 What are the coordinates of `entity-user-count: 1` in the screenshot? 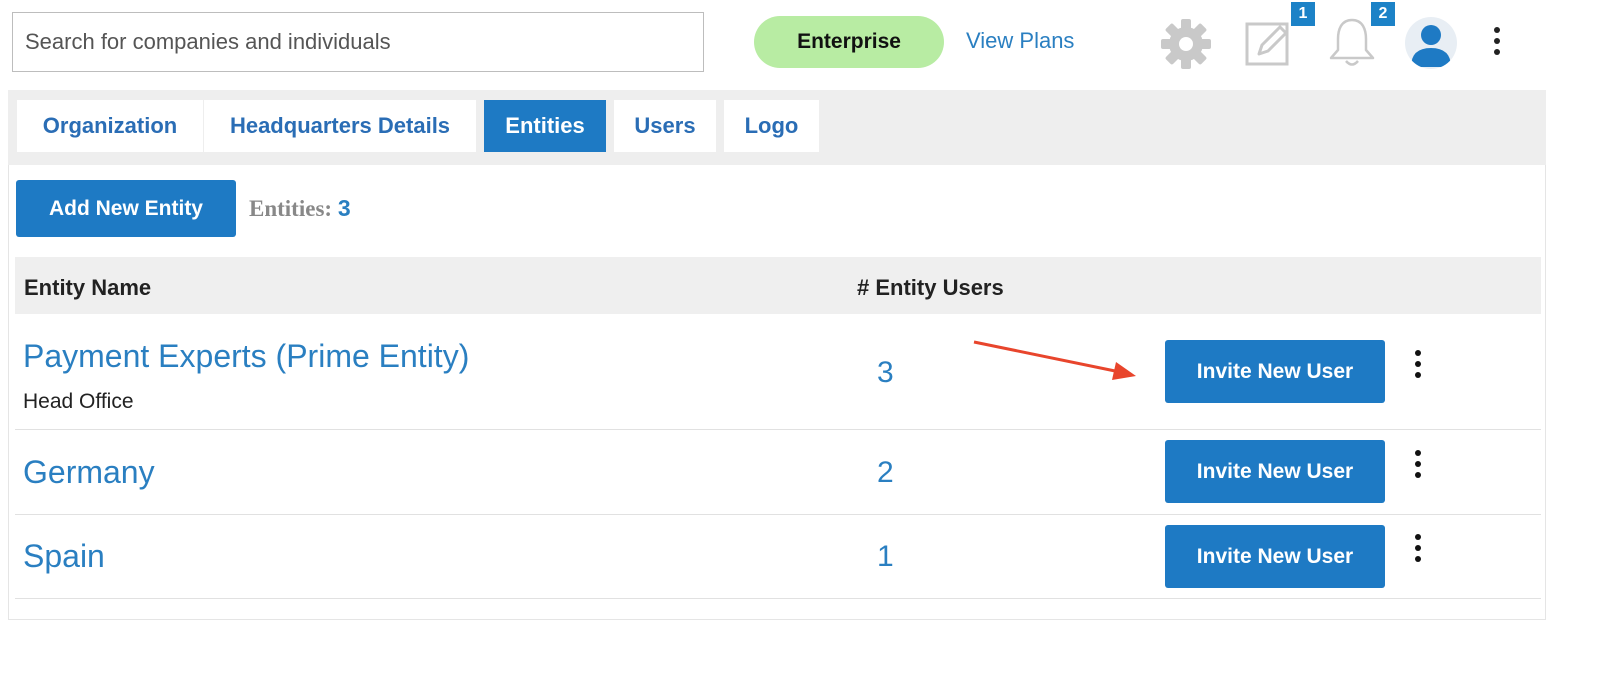 It's located at (885, 557).